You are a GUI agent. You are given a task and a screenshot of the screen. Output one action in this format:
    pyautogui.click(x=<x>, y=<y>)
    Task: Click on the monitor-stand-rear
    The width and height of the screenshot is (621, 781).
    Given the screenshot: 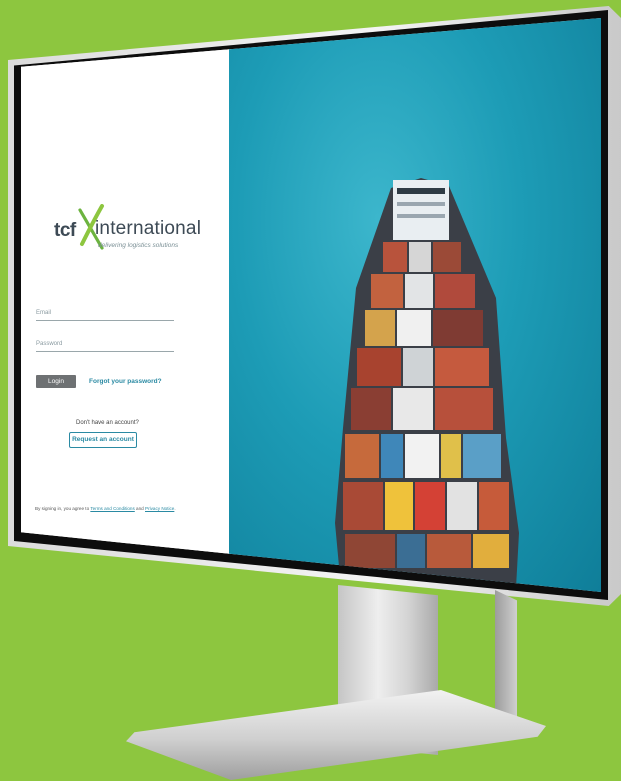 What is the action you would take?
    pyautogui.click(x=506, y=655)
    